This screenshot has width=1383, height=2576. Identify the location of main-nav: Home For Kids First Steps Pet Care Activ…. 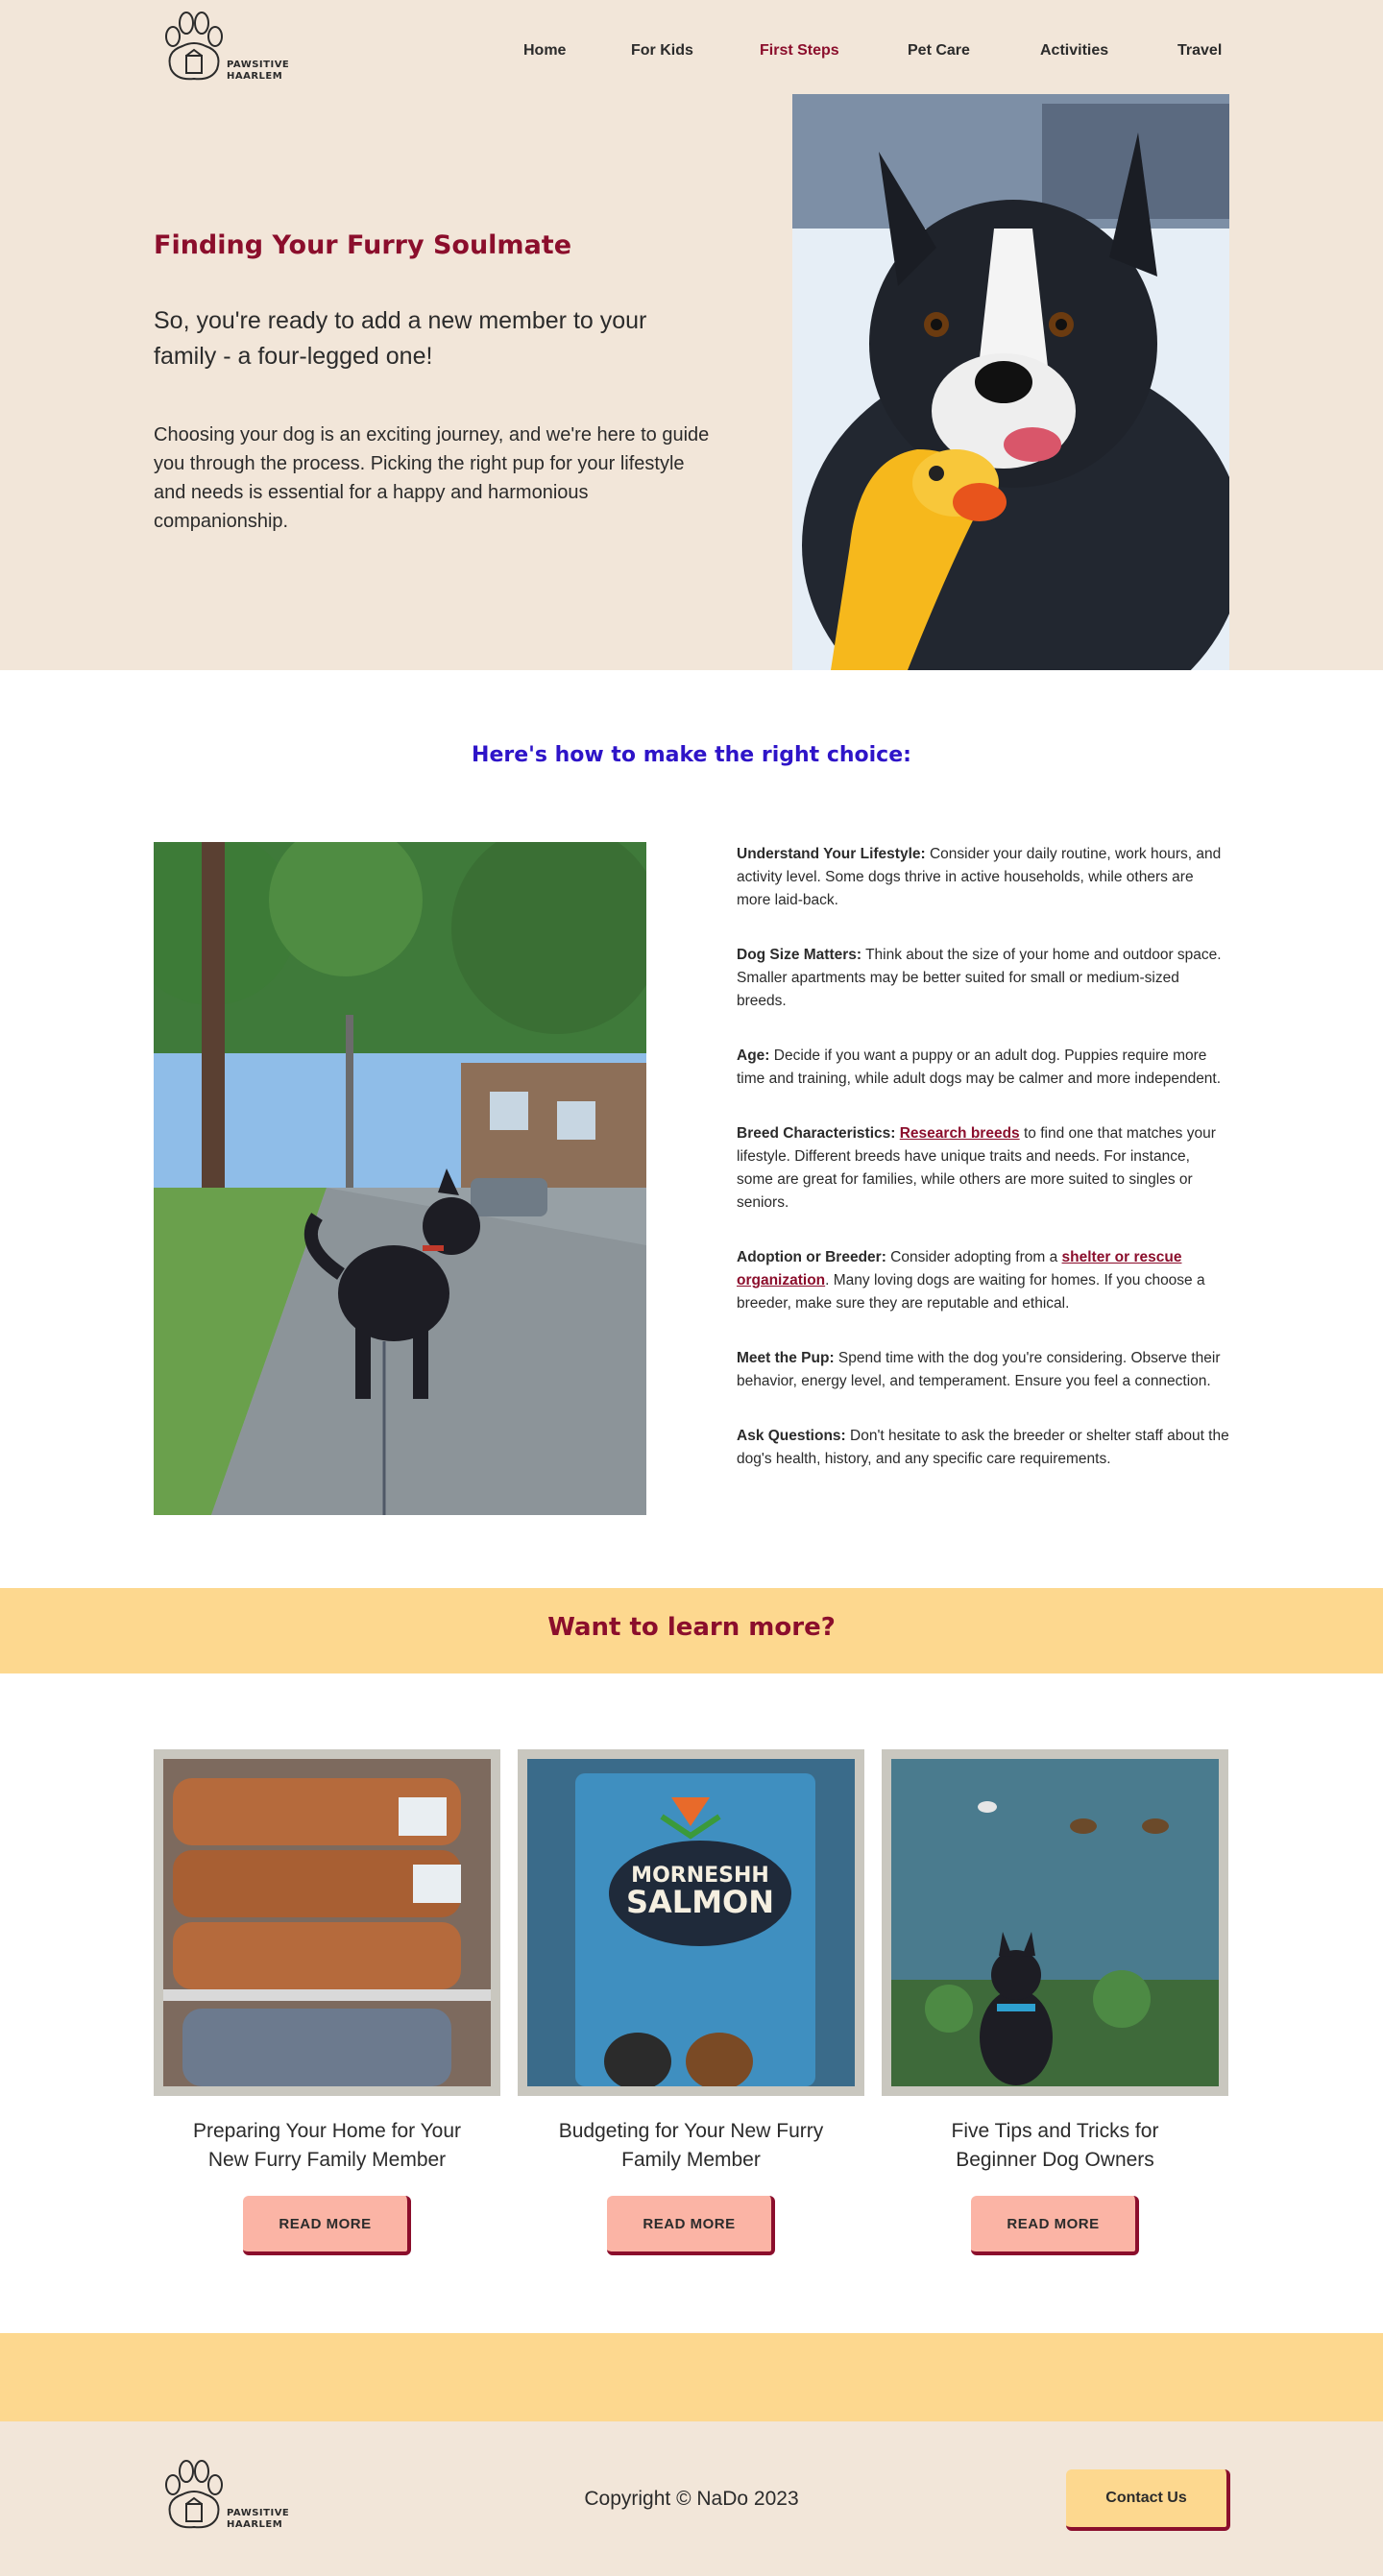
(691, 53).